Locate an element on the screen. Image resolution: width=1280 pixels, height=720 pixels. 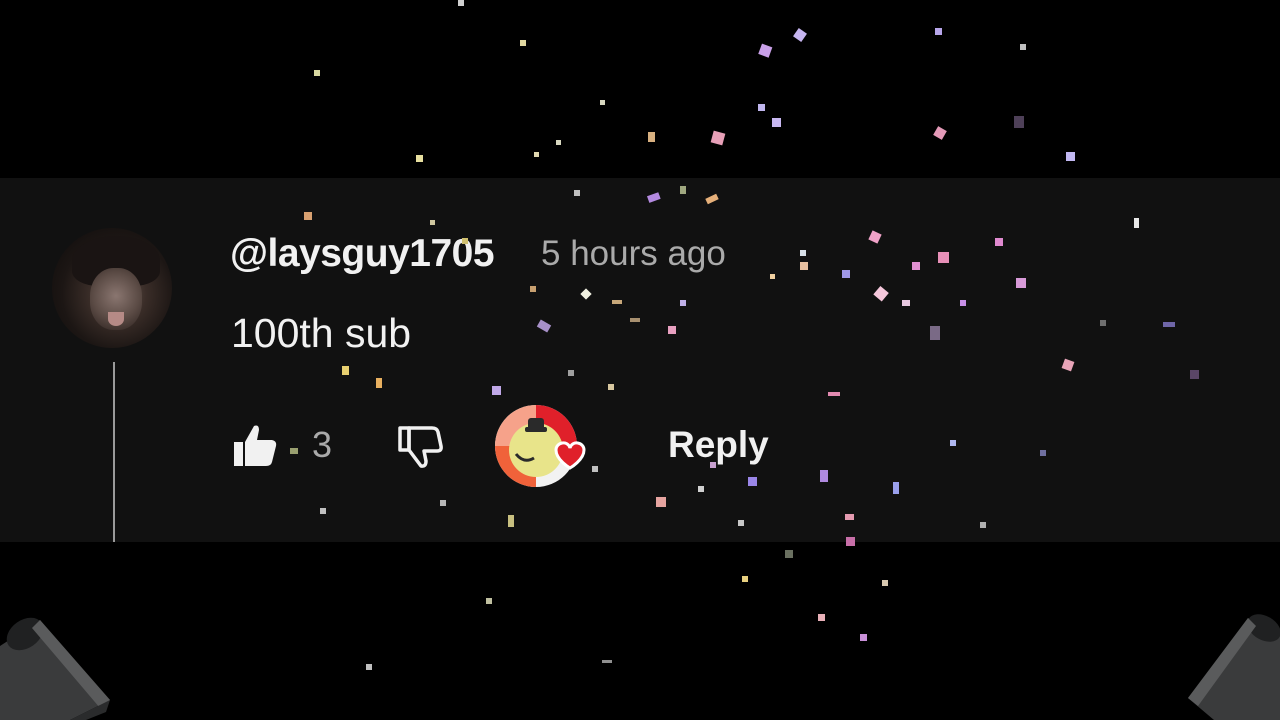
reply-button: Reply is located at coordinates (718, 445).